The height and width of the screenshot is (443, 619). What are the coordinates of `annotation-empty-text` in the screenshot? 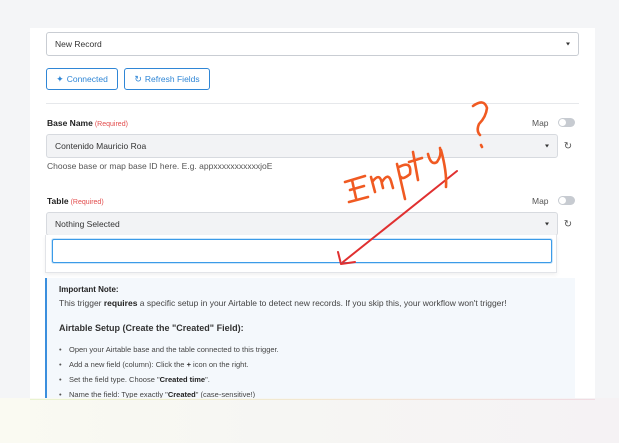 It's located at (416, 152).